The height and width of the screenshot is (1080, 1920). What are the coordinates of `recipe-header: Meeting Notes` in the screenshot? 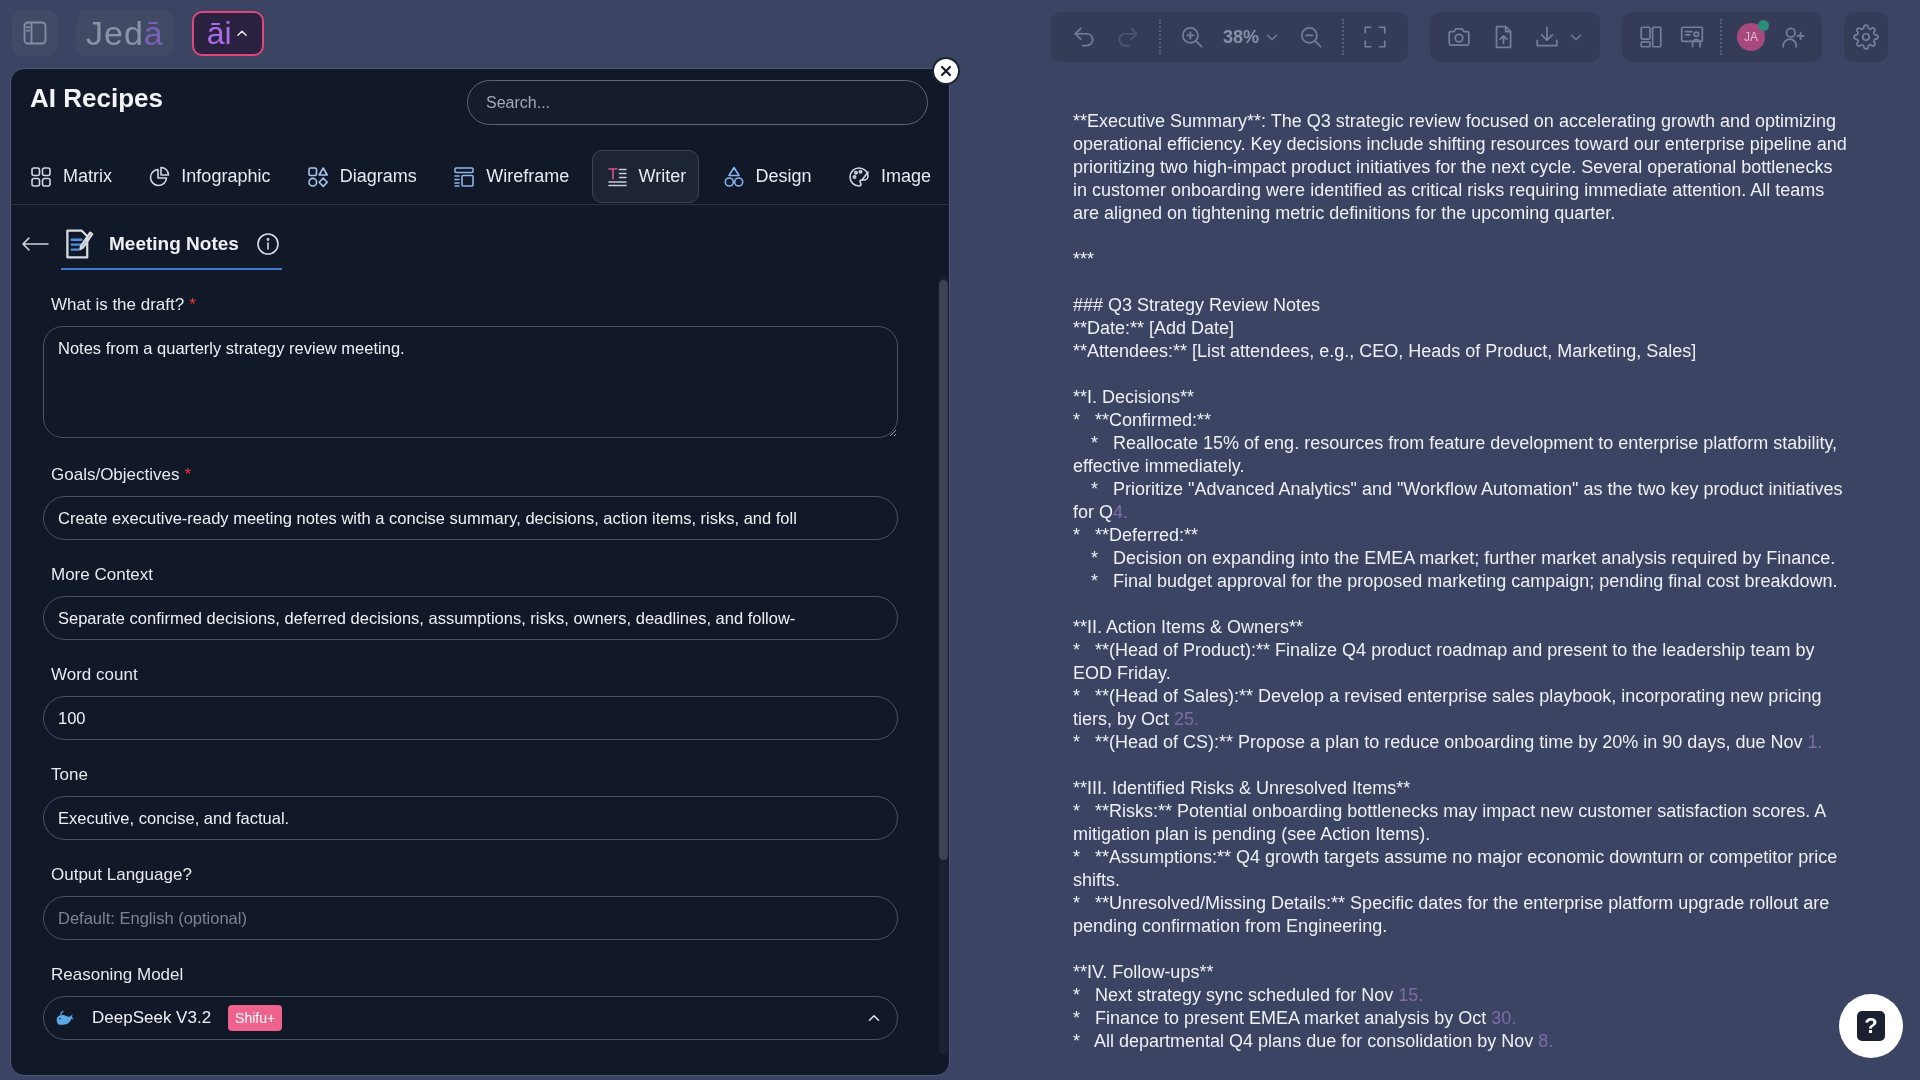 It's located at (171, 248).